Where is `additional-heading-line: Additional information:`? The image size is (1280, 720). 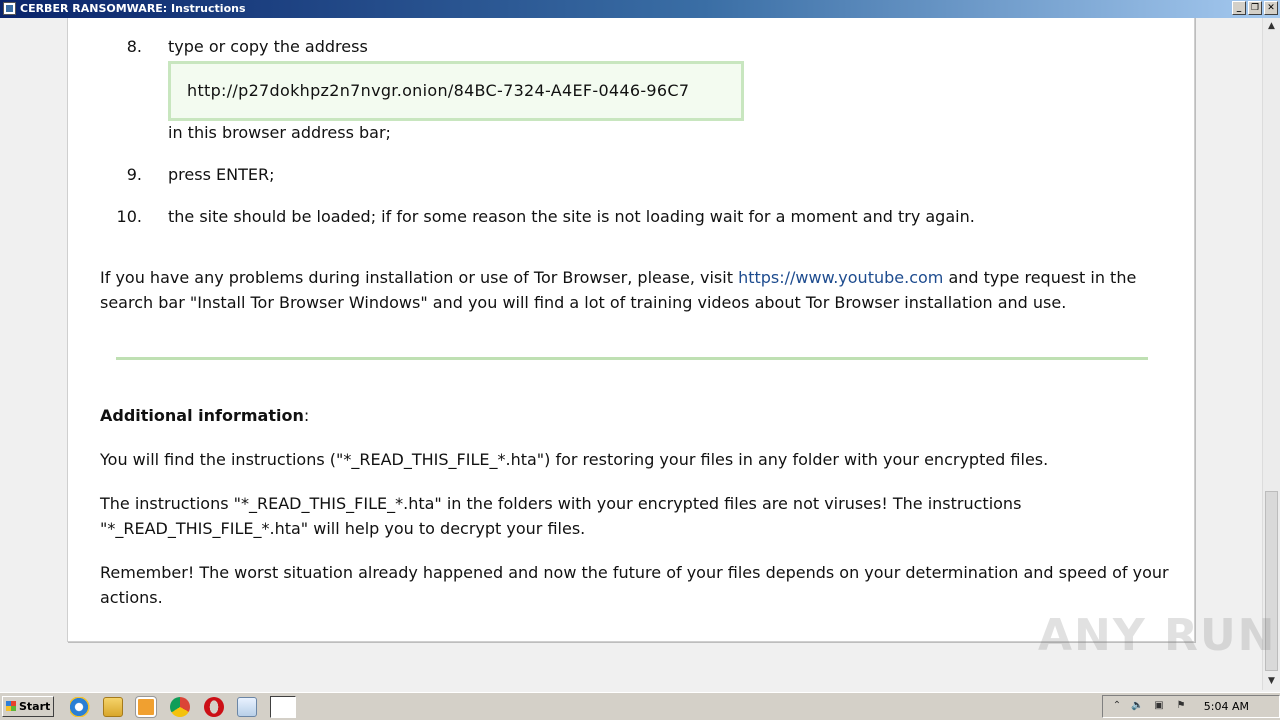
additional-heading-line: Additional information: is located at coordinates (635, 415).